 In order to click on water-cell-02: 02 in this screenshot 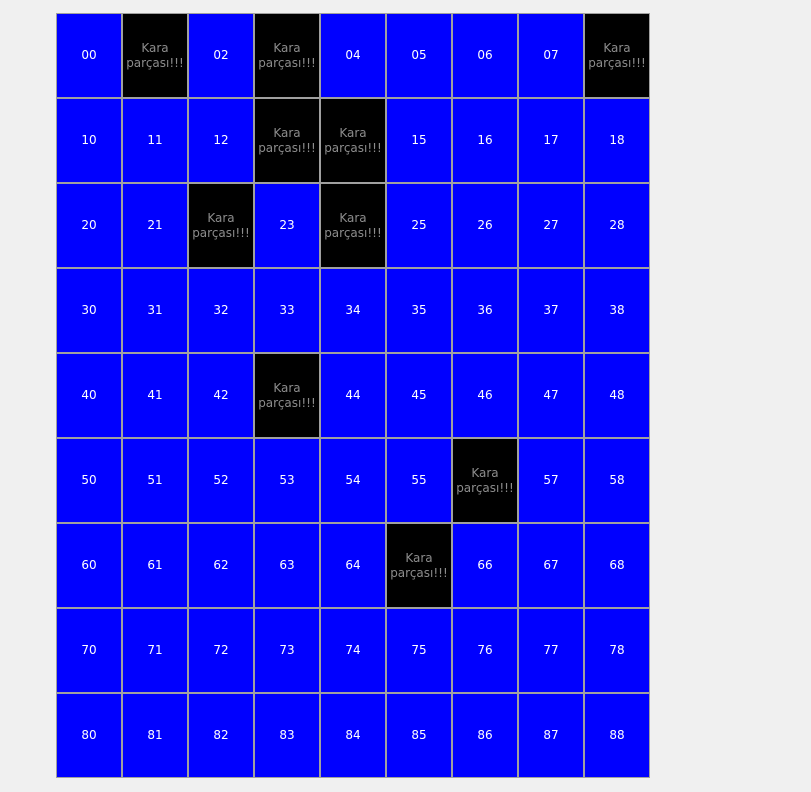, I will do `click(221, 55)`.